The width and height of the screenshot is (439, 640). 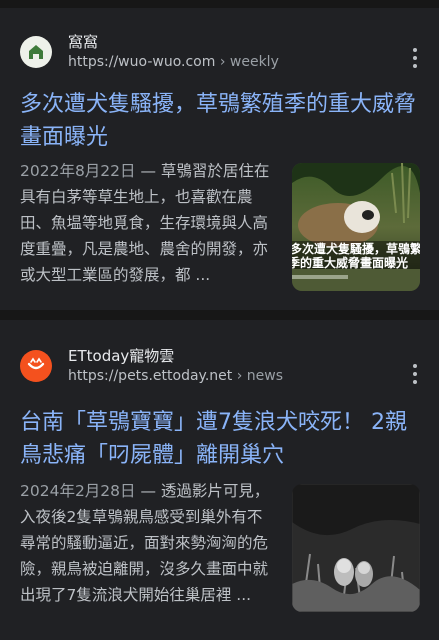 I want to click on site-url: https://pets.ettoday.net › news, so click(x=175, y=376).